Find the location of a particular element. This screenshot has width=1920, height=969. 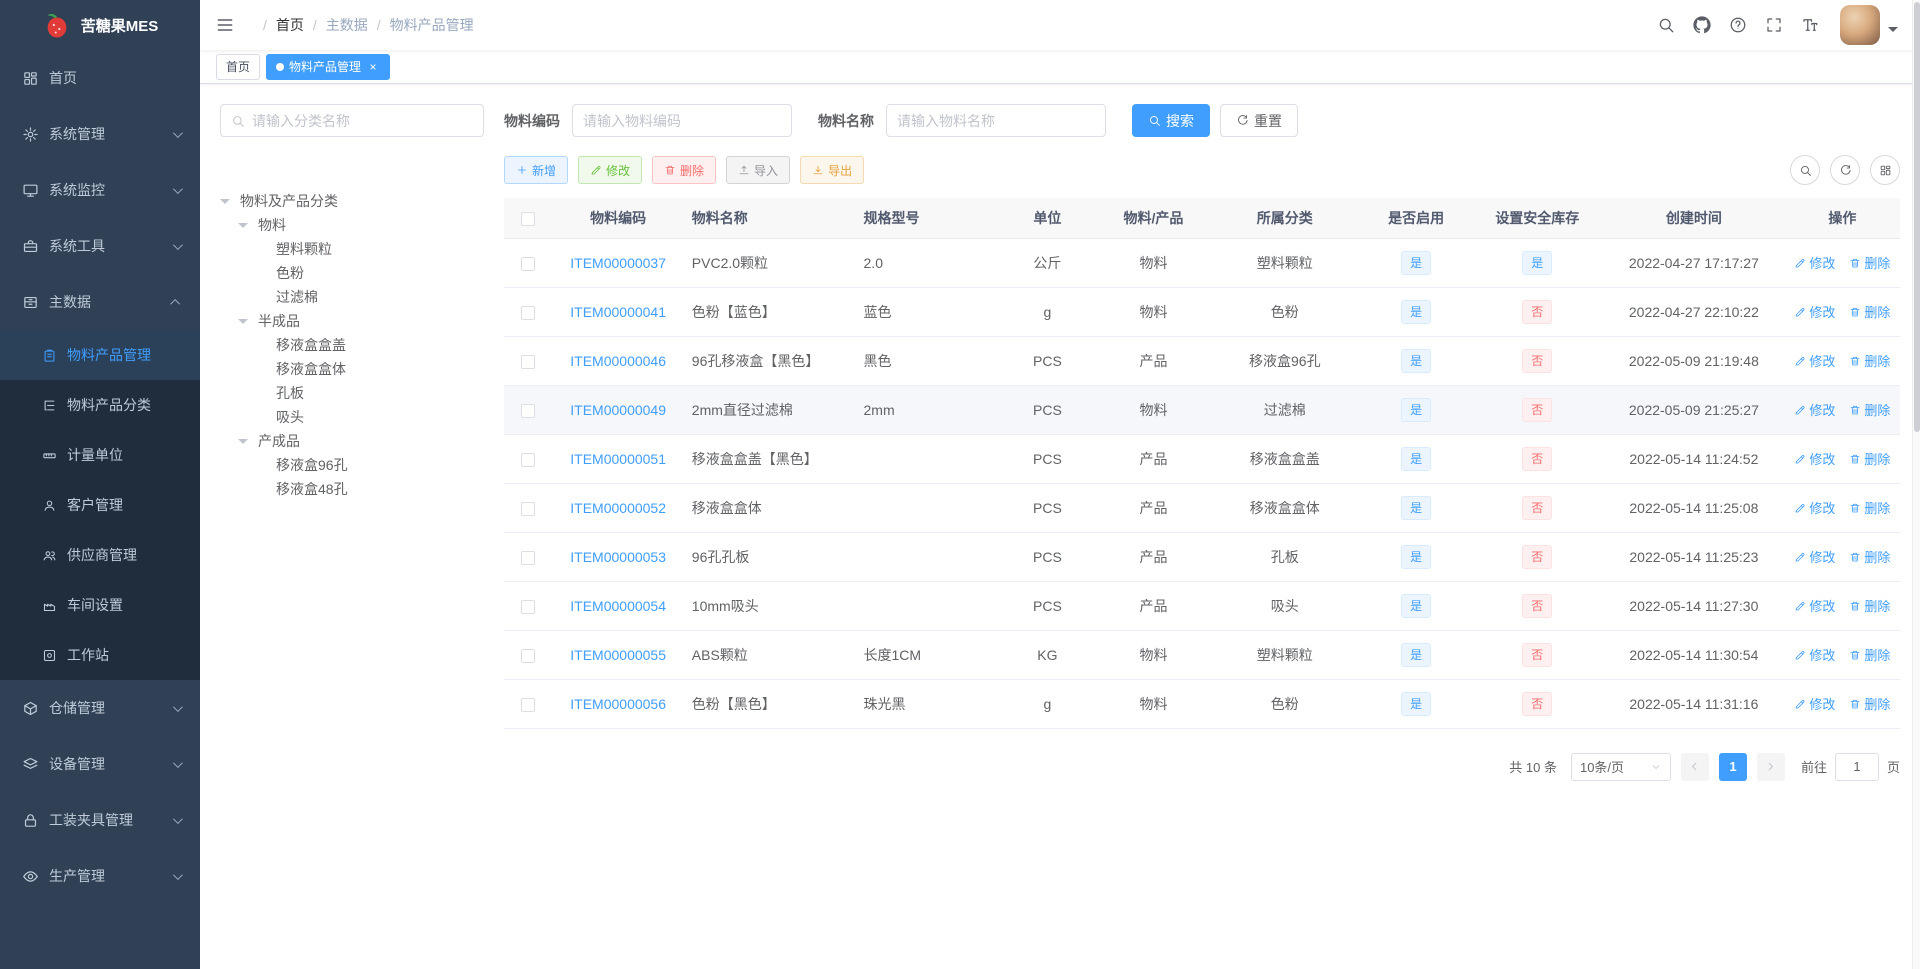

page-size-select: 10条/页 is located at coordinates (1620, 766).